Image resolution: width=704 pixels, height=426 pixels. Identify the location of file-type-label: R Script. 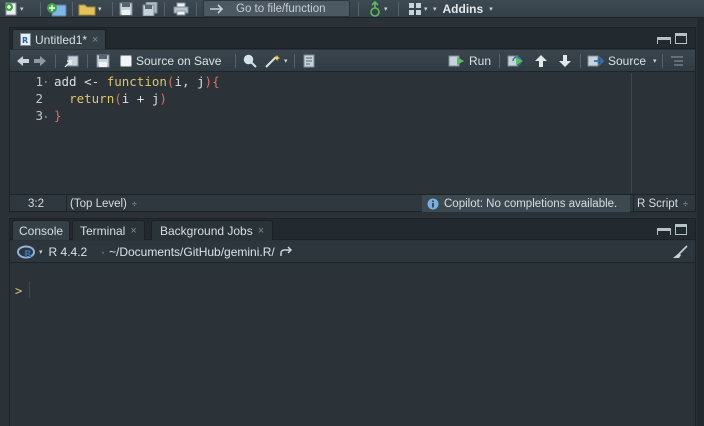
(657, 203).